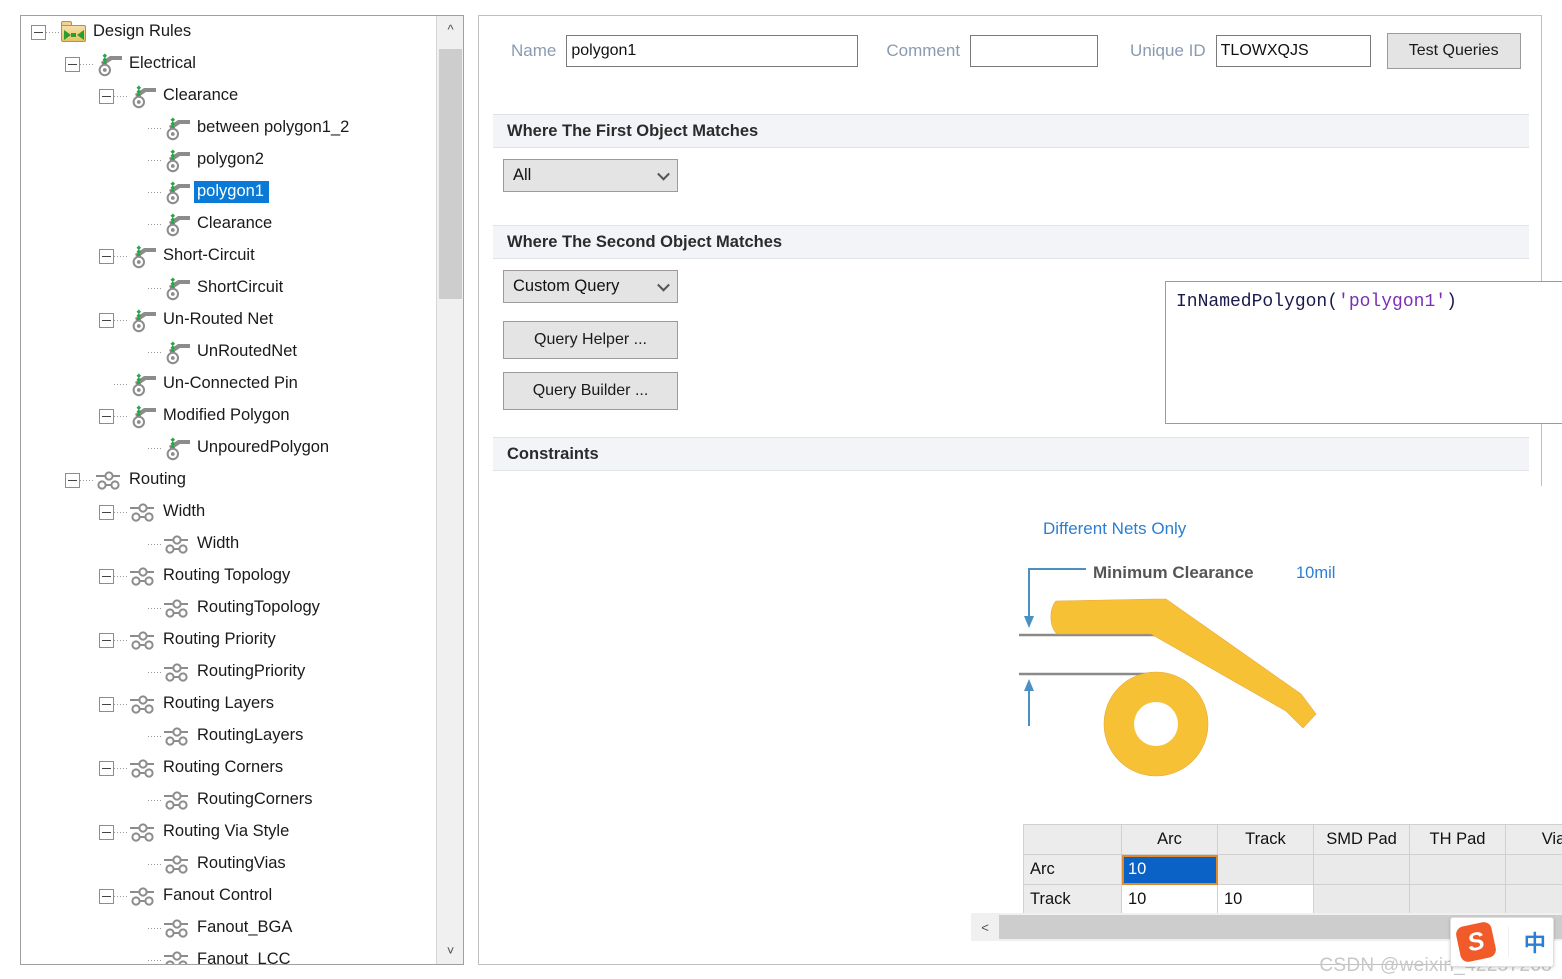 The height and width of the screenshot is (979, 1562). I want to click on scroll-left-arrow-icon: ˂, so click(985, 927).